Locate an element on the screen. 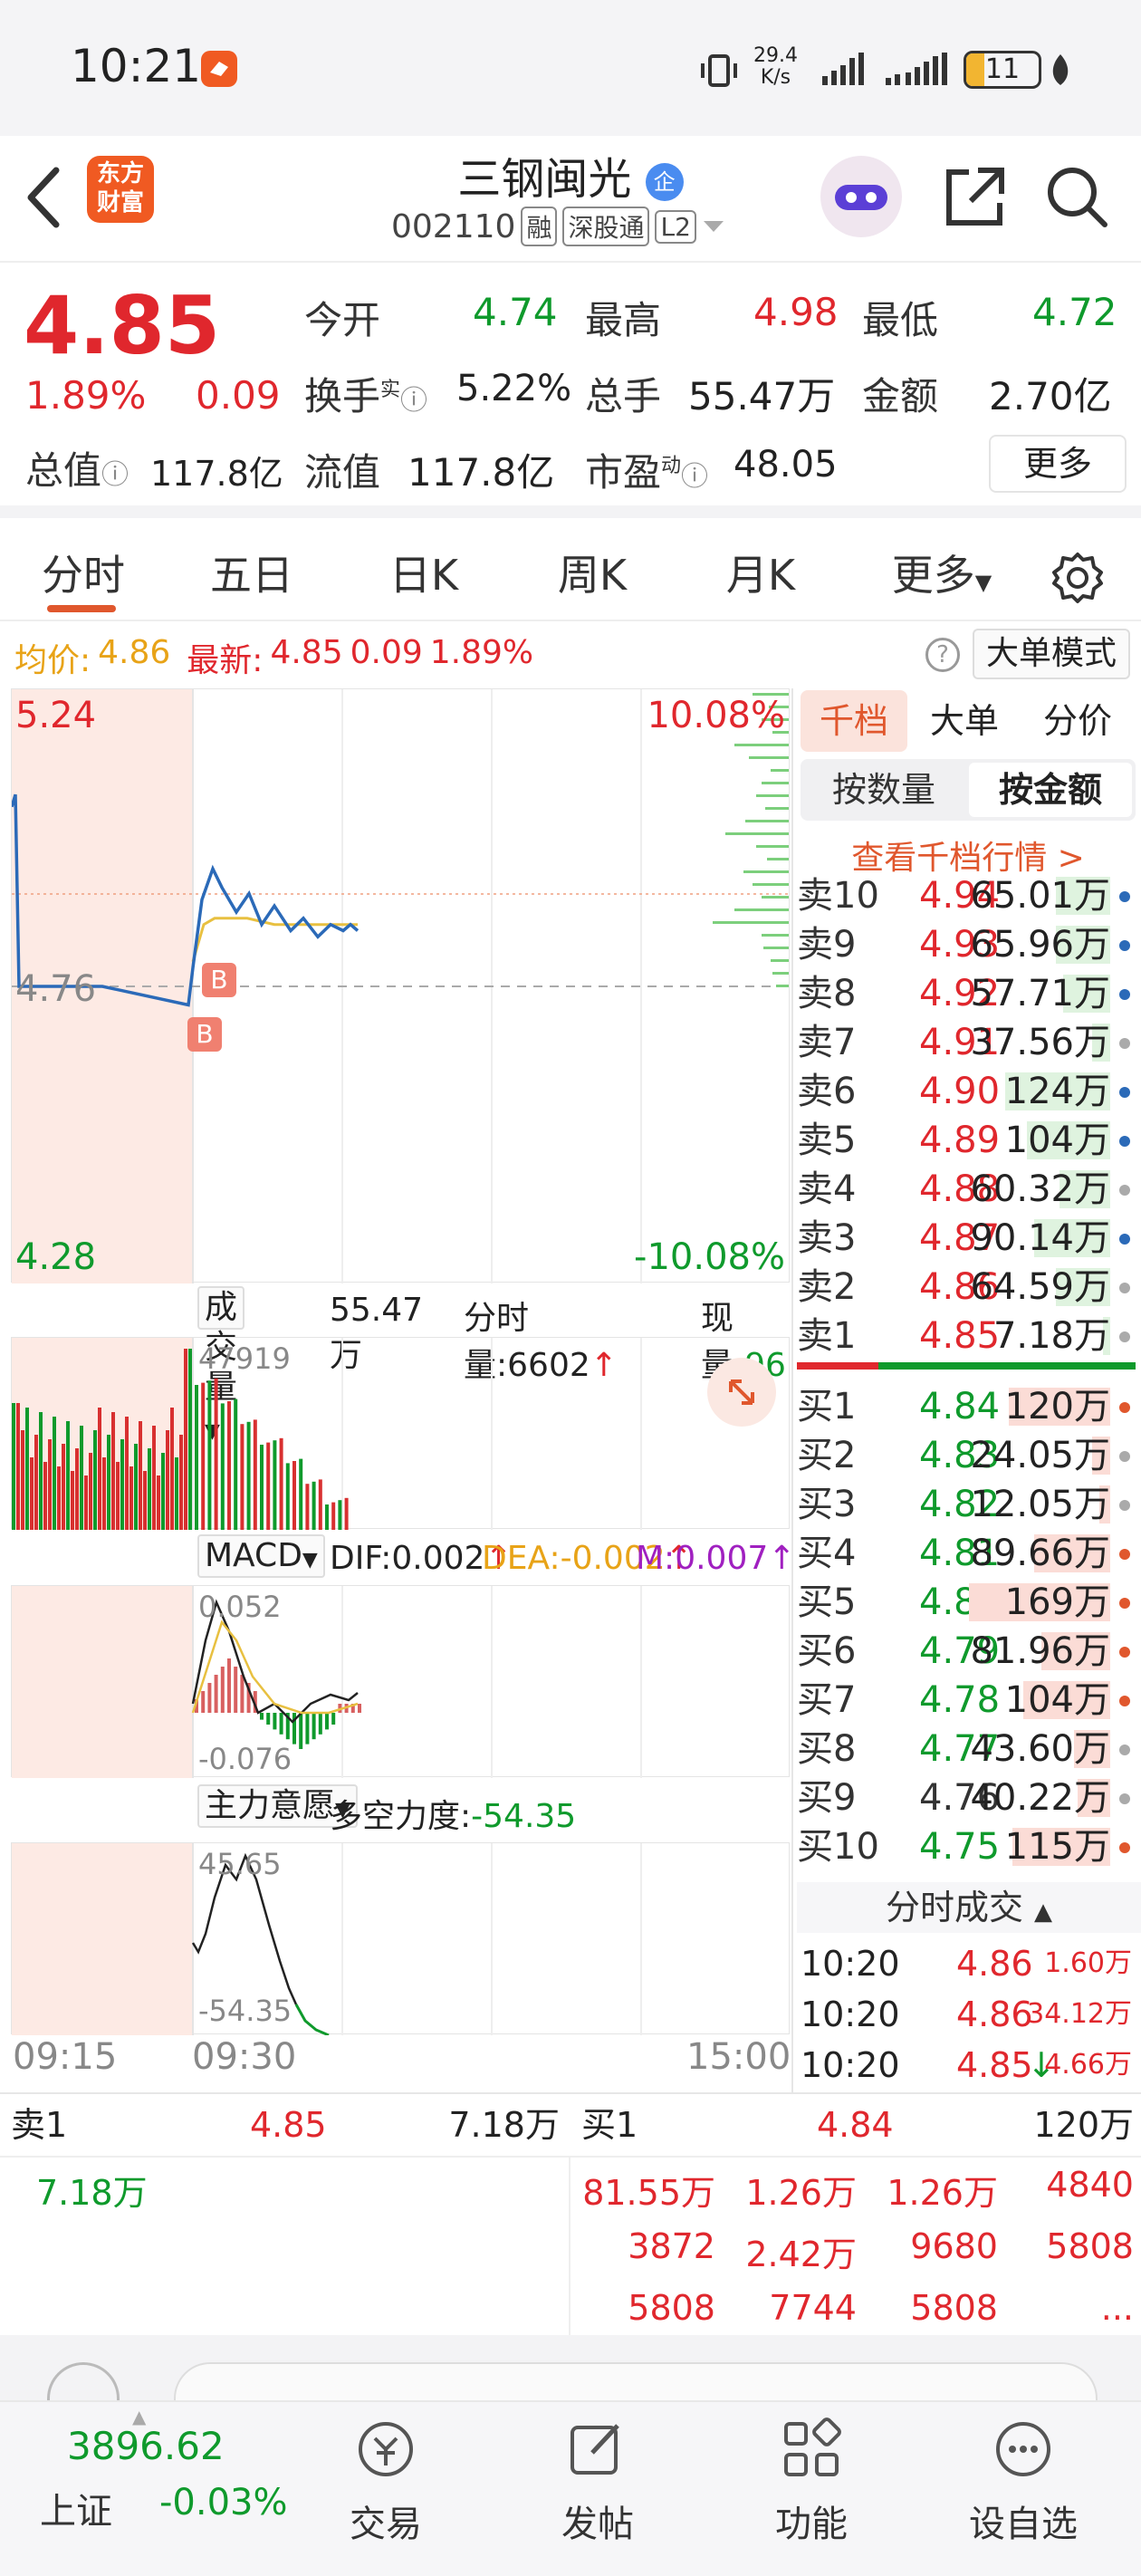  trade-row: 10:20 4.86 1.60万 is located at coordinates (969, 1963).